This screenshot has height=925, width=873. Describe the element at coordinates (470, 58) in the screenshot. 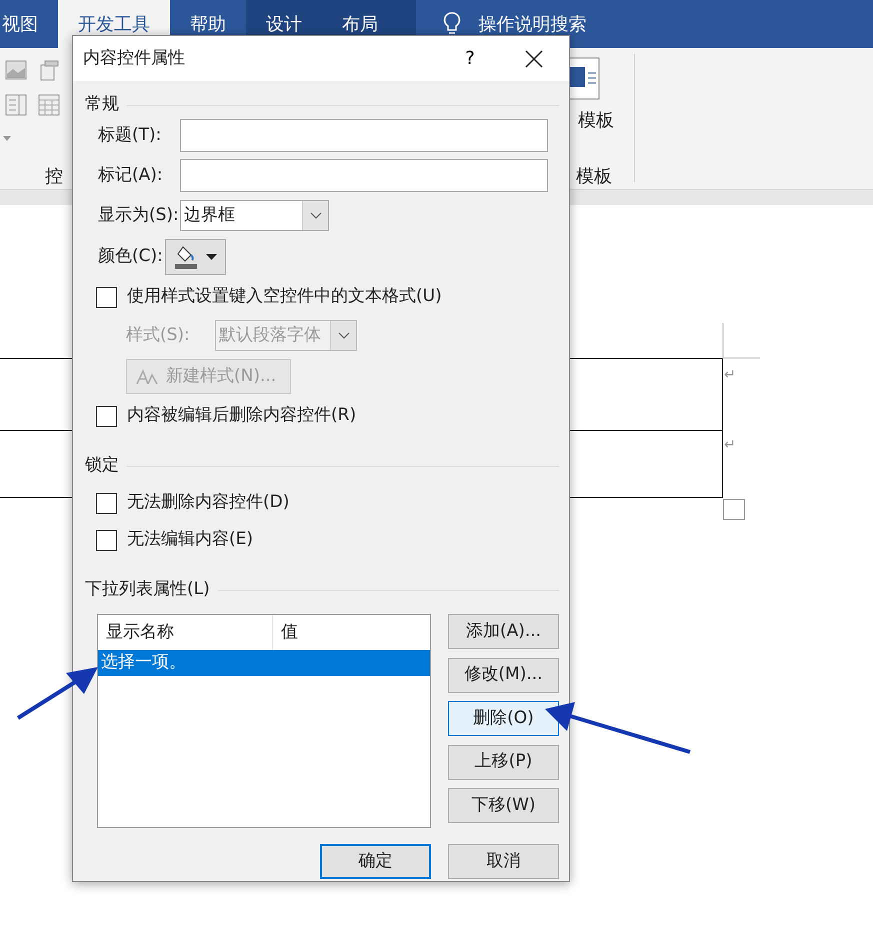

I see `help-button: ?` at that location.